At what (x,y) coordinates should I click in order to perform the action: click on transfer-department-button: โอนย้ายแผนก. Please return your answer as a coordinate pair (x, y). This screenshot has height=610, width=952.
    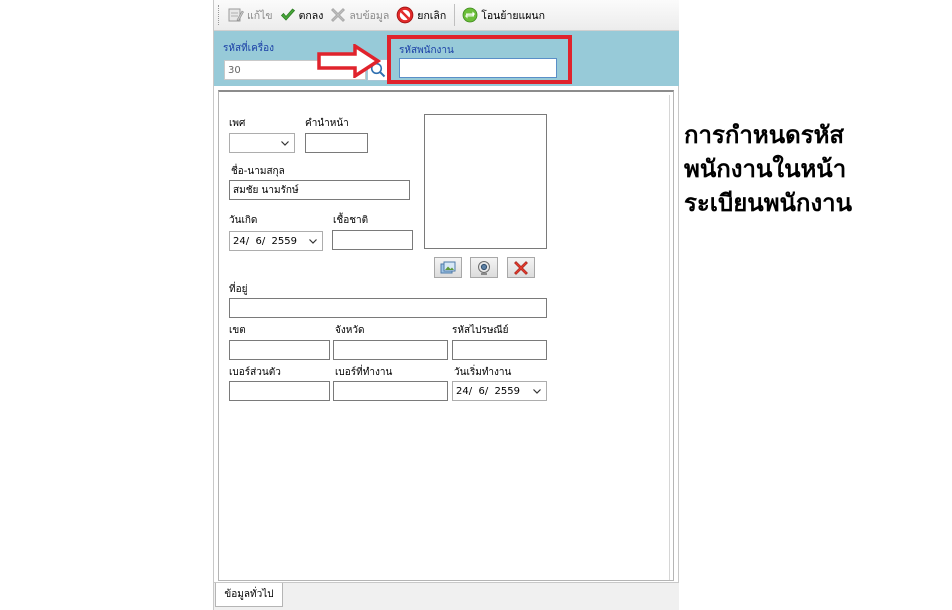
    Looking at the image, I should click on (503, 15).